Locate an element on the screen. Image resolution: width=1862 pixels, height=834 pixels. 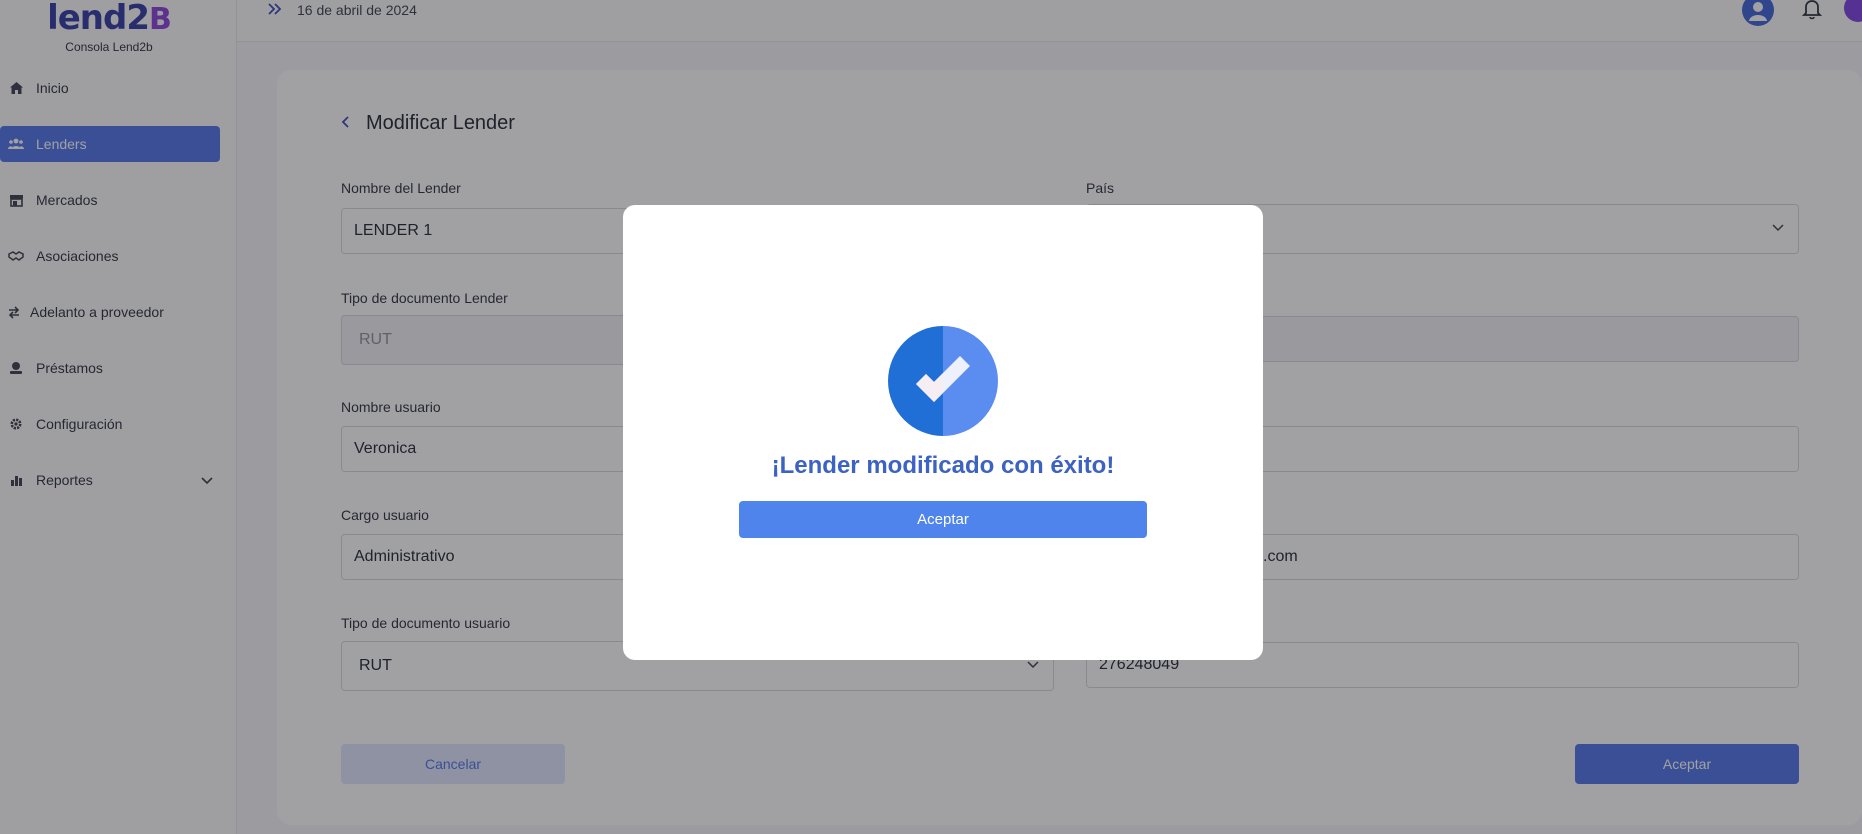
success-check-icon is located at coordinates (943, 381).